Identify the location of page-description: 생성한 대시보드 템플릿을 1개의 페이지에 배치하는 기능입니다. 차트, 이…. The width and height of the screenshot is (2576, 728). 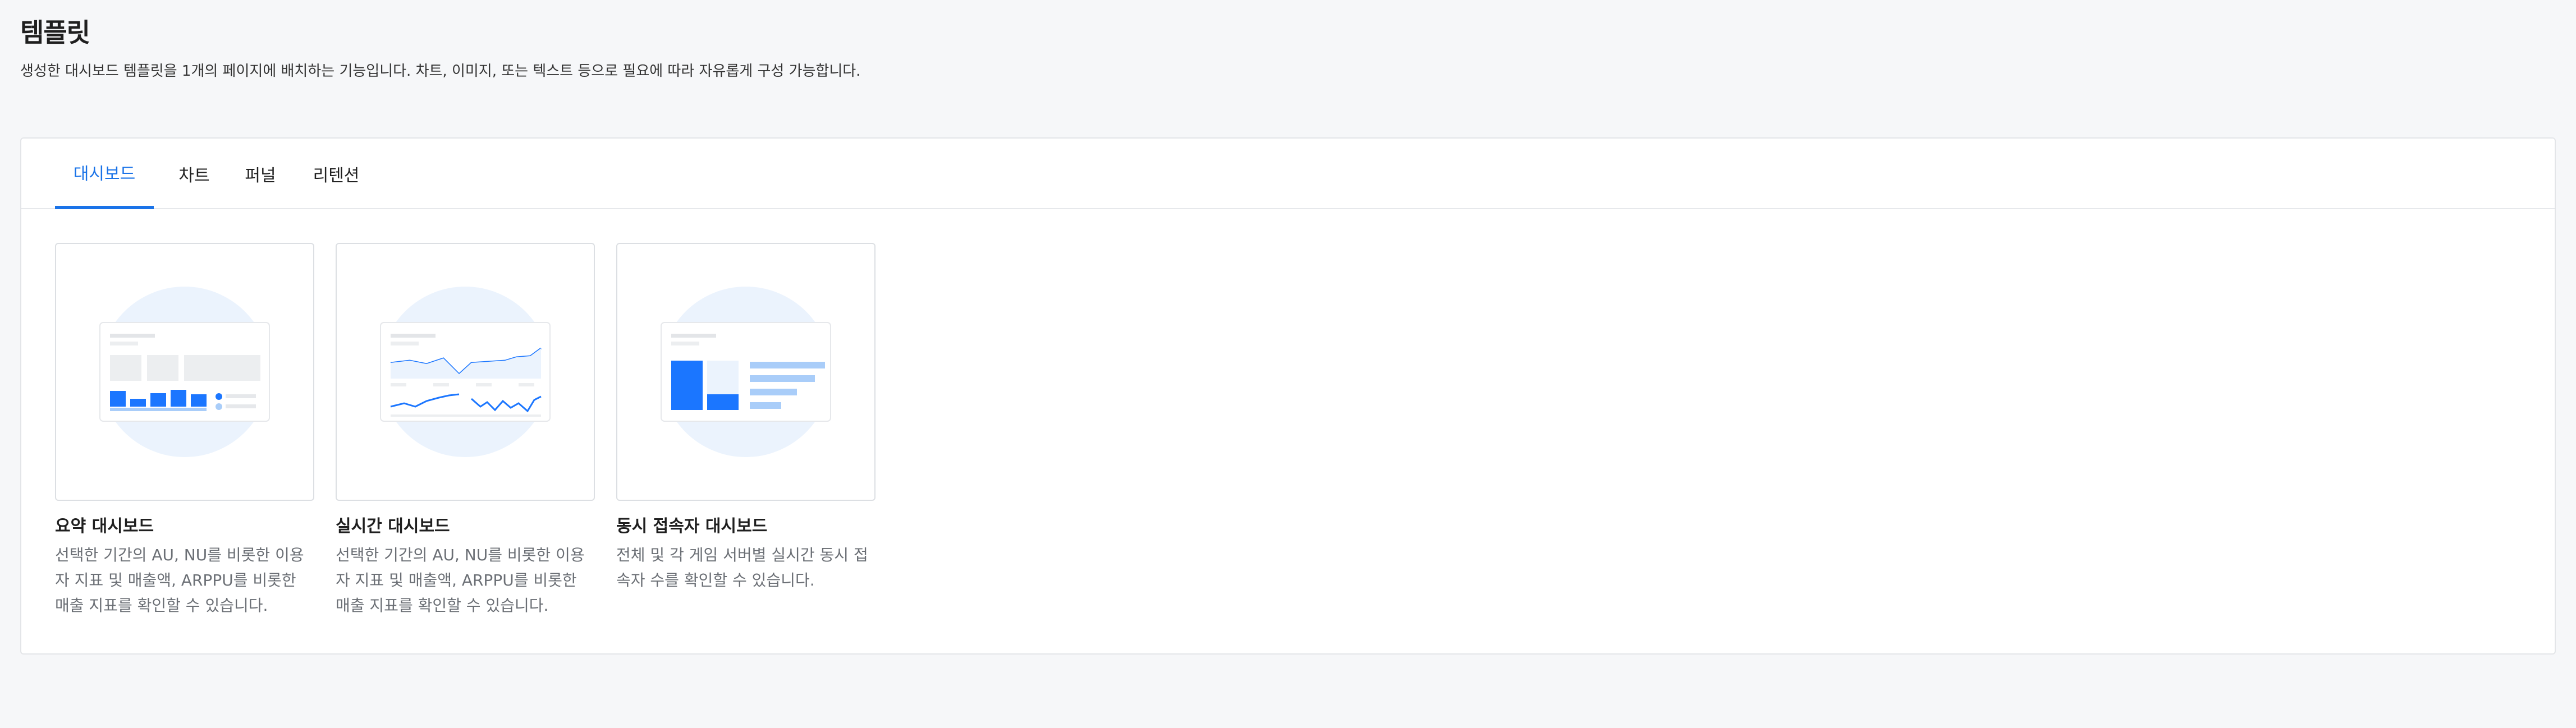
(440, 71).